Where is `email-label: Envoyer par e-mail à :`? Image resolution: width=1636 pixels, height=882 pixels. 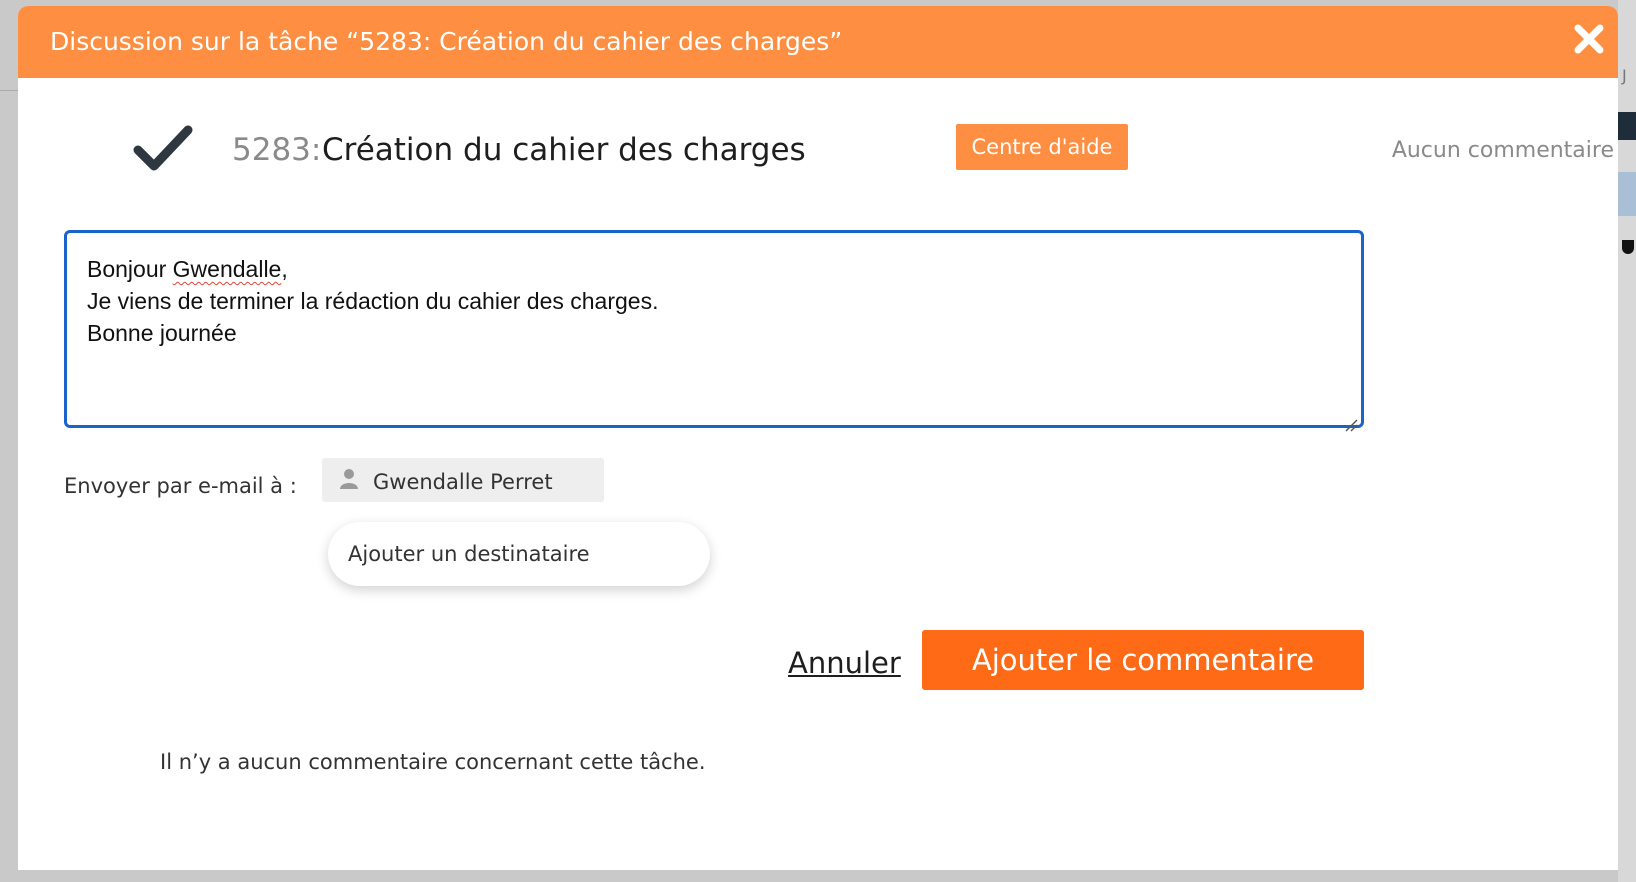
email-label: Envoyer par e-mail à : is located at coordinates (180, 486).